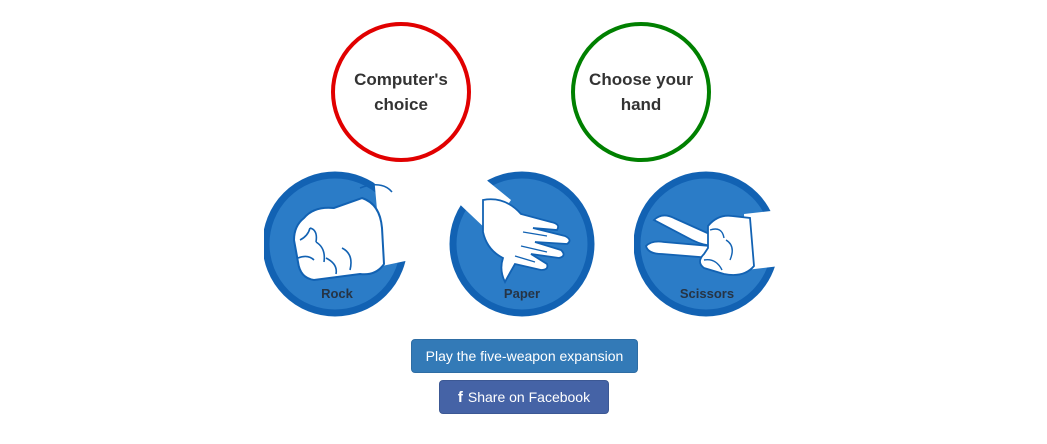 Image resolution: width=1047 pixels, height=444 pixels. I want to click on player-choice-line-1: Choose your, so click(641, 79).